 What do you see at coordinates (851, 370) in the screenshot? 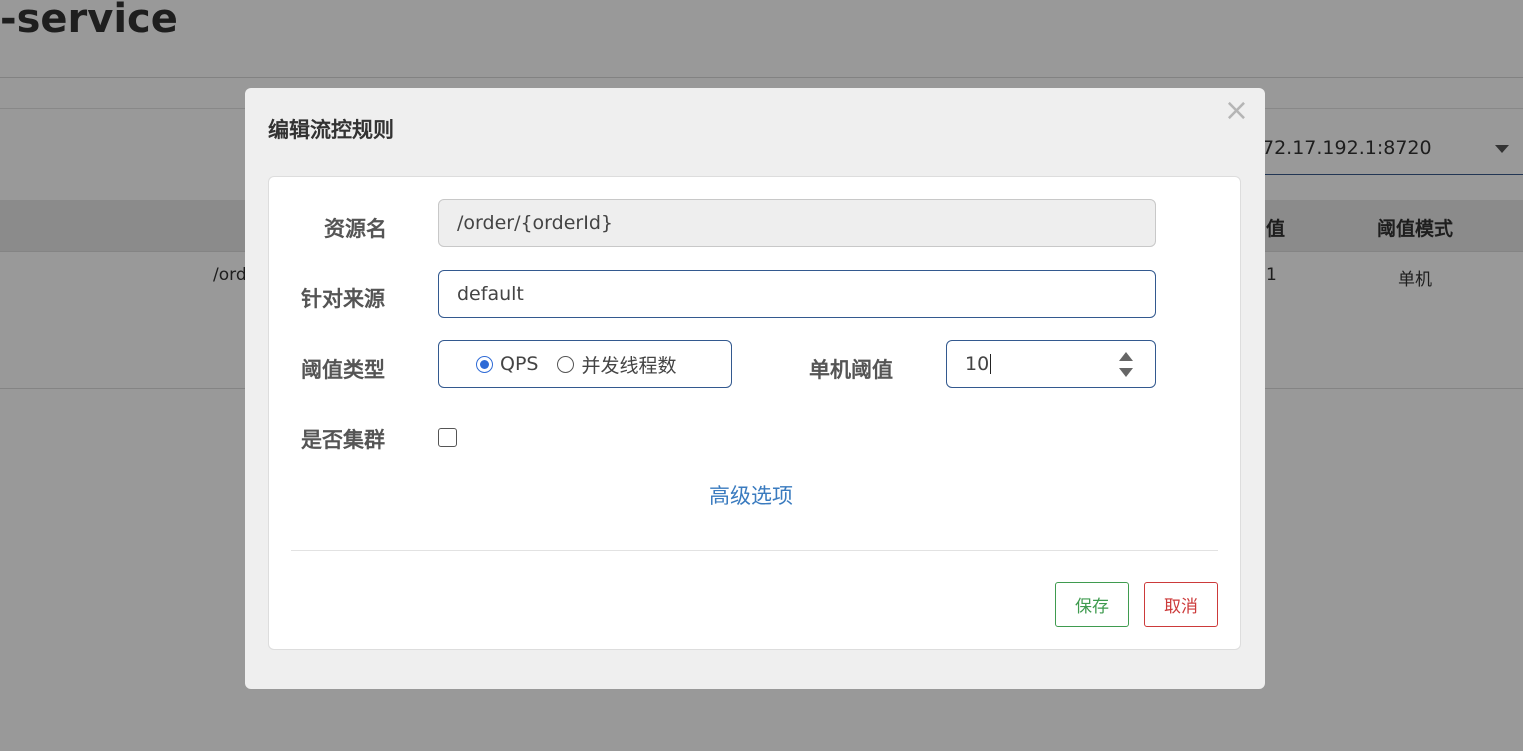
I see `single-threshold-label: 单机阈值` at bounding box center [851, 370].